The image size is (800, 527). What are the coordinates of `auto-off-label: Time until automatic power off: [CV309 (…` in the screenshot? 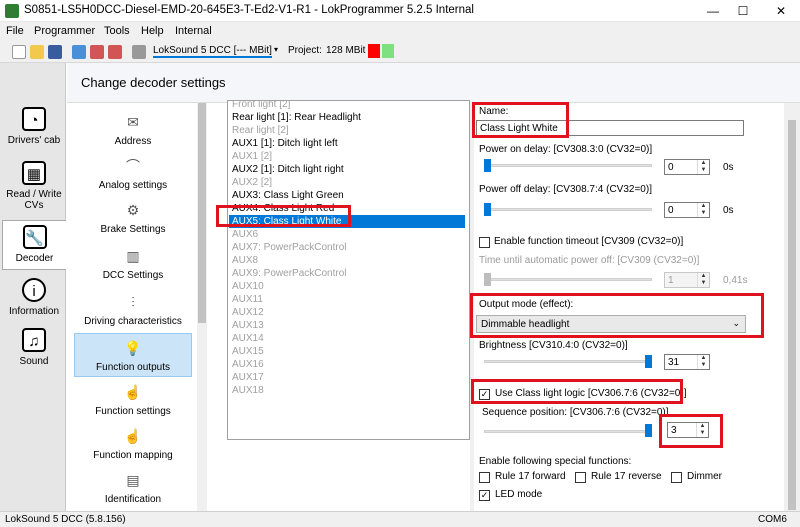 It's located at (589, 260).